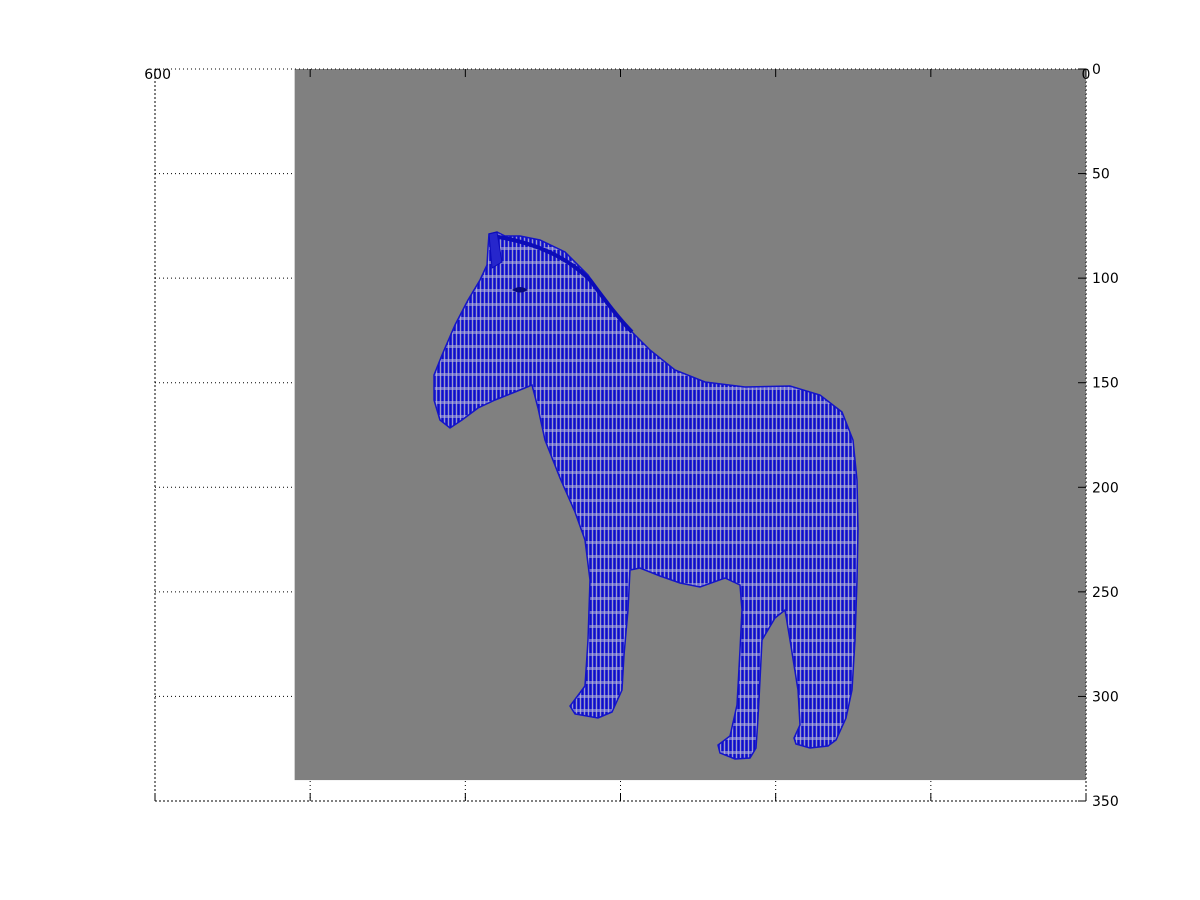  What do you see at coordinates (1105, 802) in the screenshot?
I see `y-tick-label-350: 350` at bounding box center [1105, 802].